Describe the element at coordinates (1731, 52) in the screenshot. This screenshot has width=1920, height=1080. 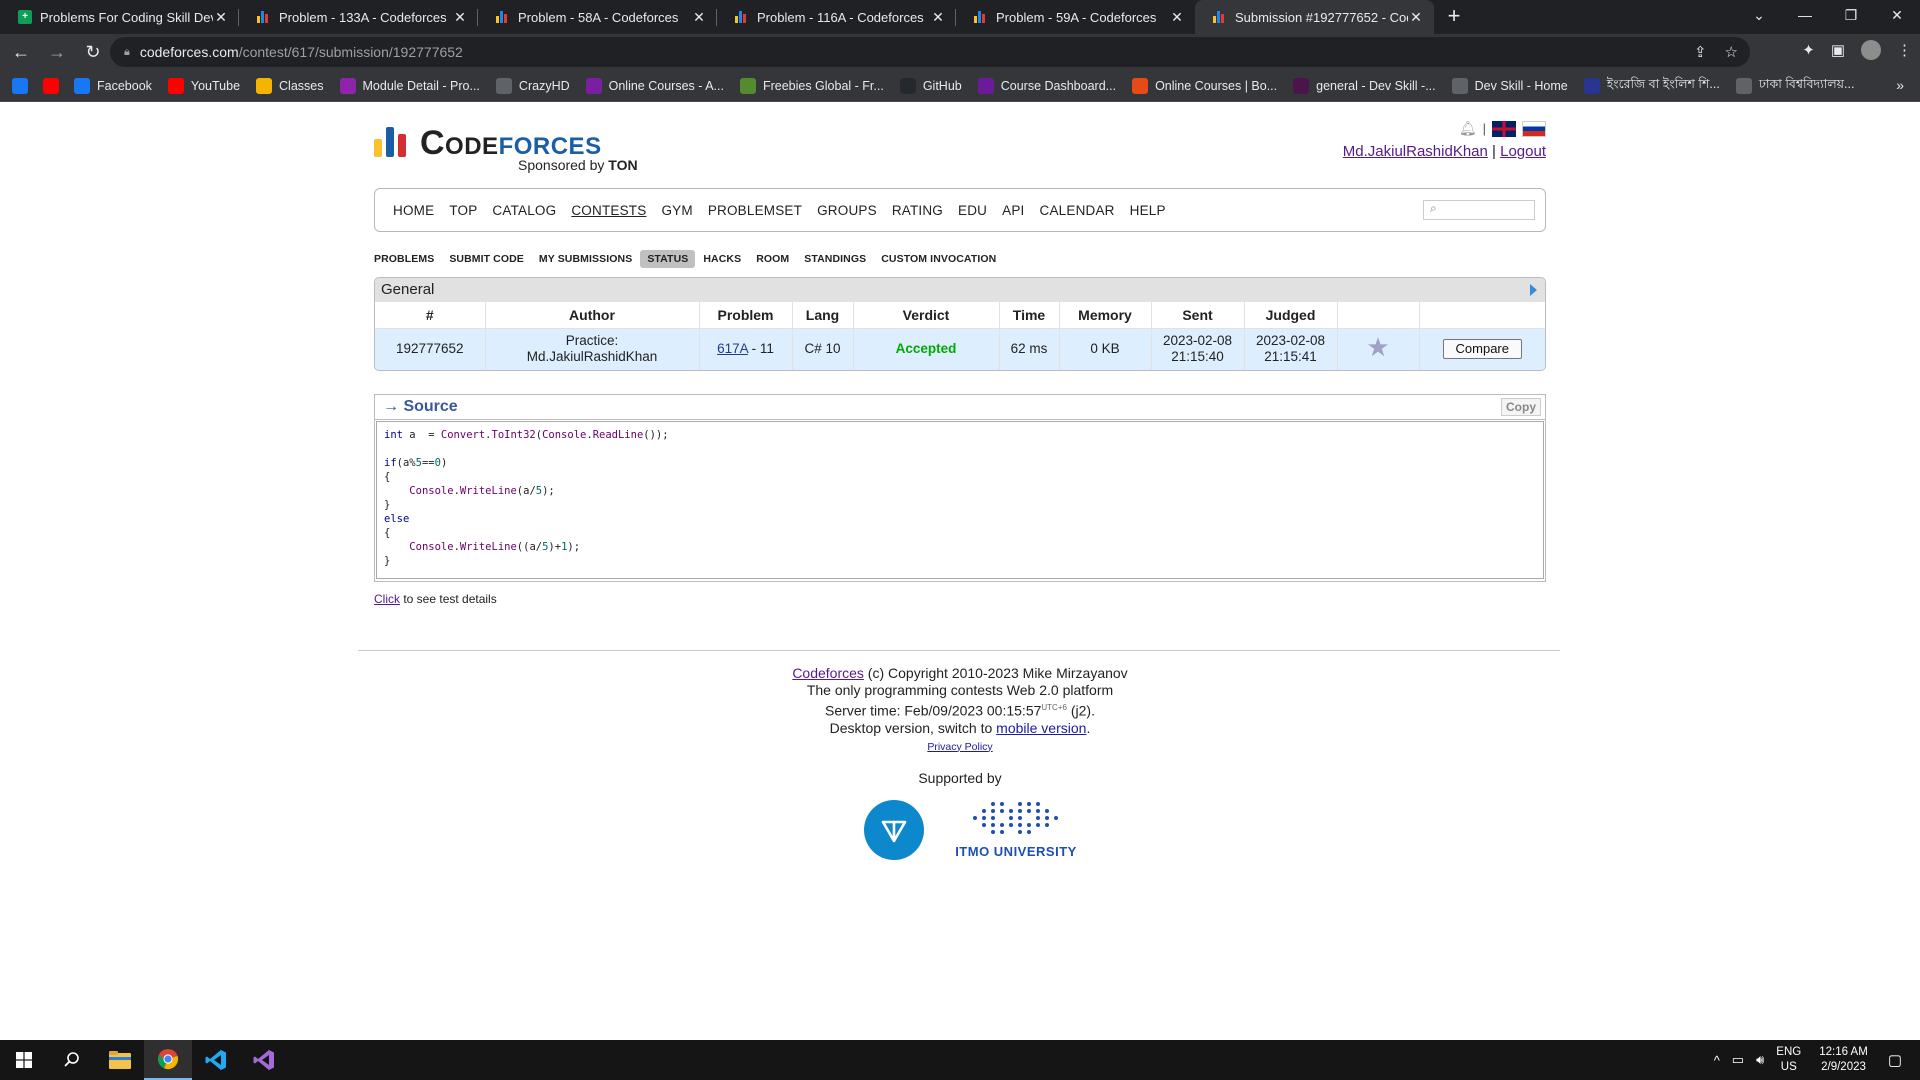
I see `bookmark-star-icon: ☆` at that location.